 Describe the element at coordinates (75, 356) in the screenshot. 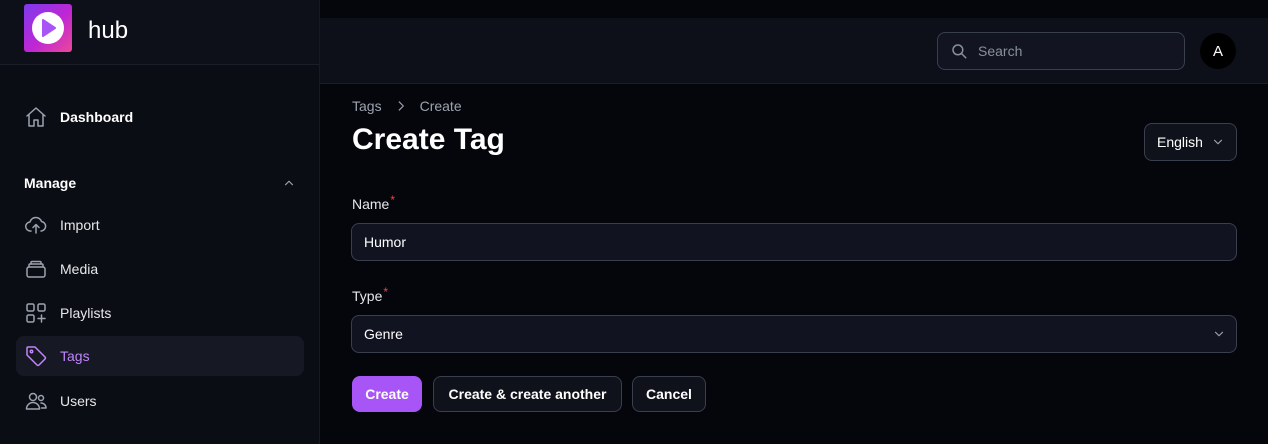

I see `sidebar-item-label: Tags` at that location.